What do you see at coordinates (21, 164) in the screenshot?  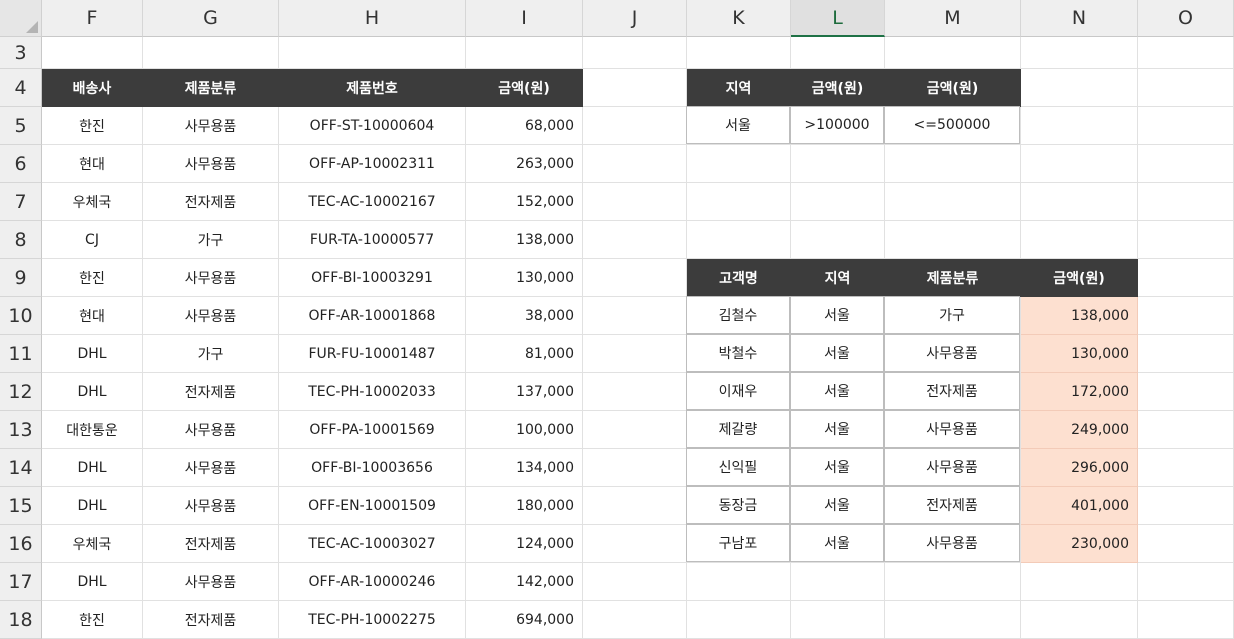 I see `row-header-6: 6` at bounding box center [21, 164].